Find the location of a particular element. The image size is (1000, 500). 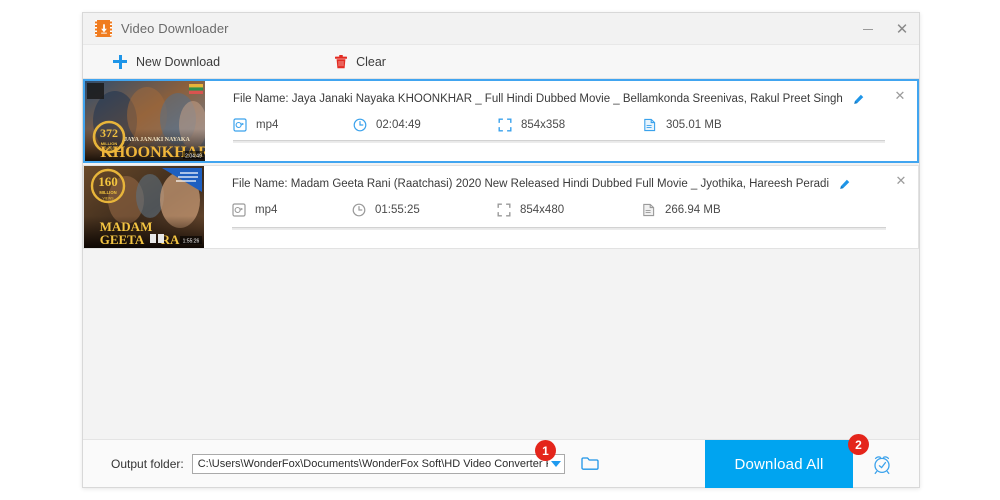

svg-text: MILLION is located at coordinates (107, 192).